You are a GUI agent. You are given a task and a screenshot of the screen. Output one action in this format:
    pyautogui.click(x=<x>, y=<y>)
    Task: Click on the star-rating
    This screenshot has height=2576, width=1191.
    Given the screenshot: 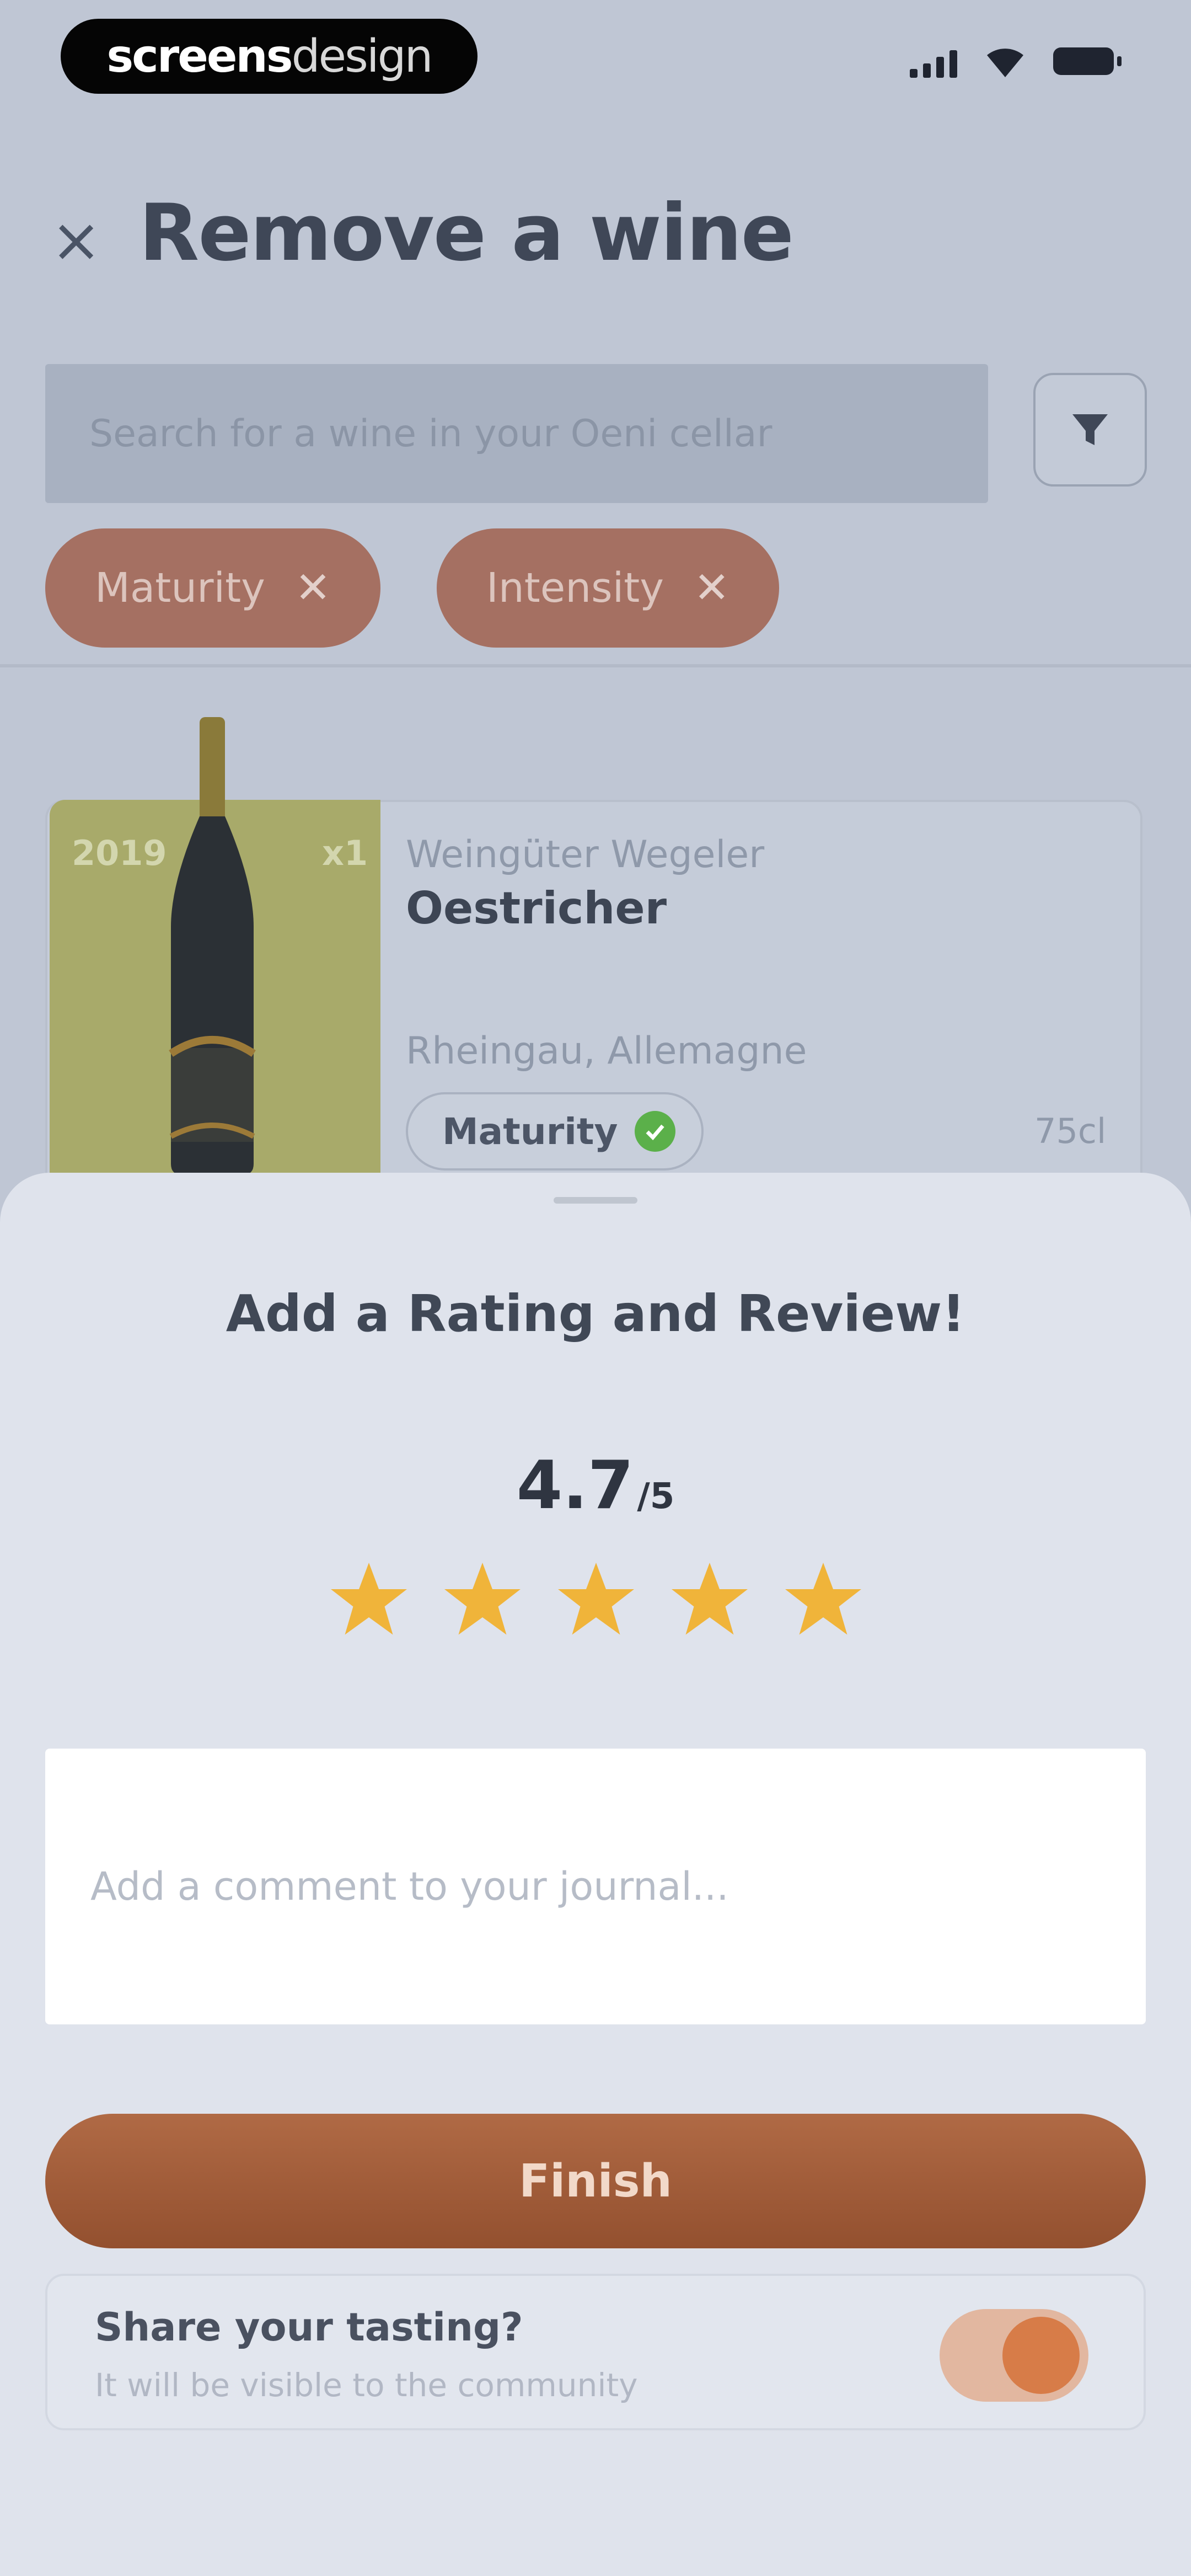 What is the action you would take?
    pyautogui.click(x=596, y=1599)
    